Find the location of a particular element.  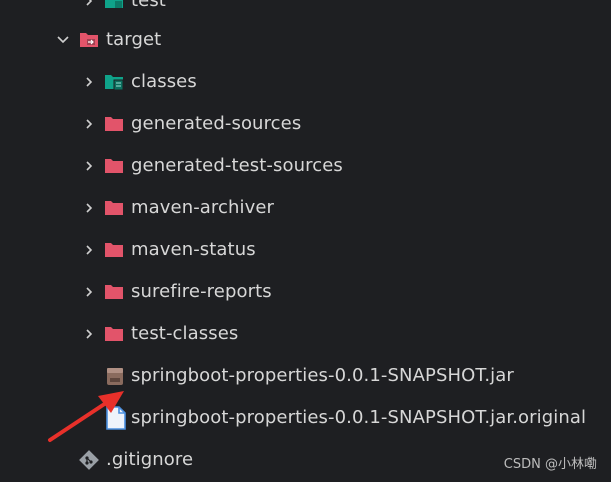

tree-item-label: classes is located at coordinates (164, 81).